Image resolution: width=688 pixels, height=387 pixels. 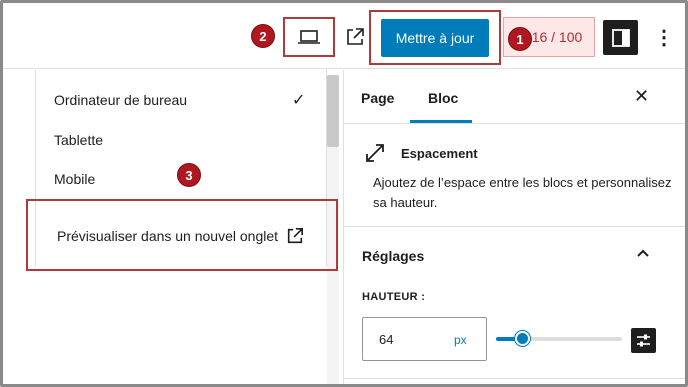 I want to click on preview-new-tab-item: Prévisualiser dans un nouvel onglet, so click(x=180, y=236).